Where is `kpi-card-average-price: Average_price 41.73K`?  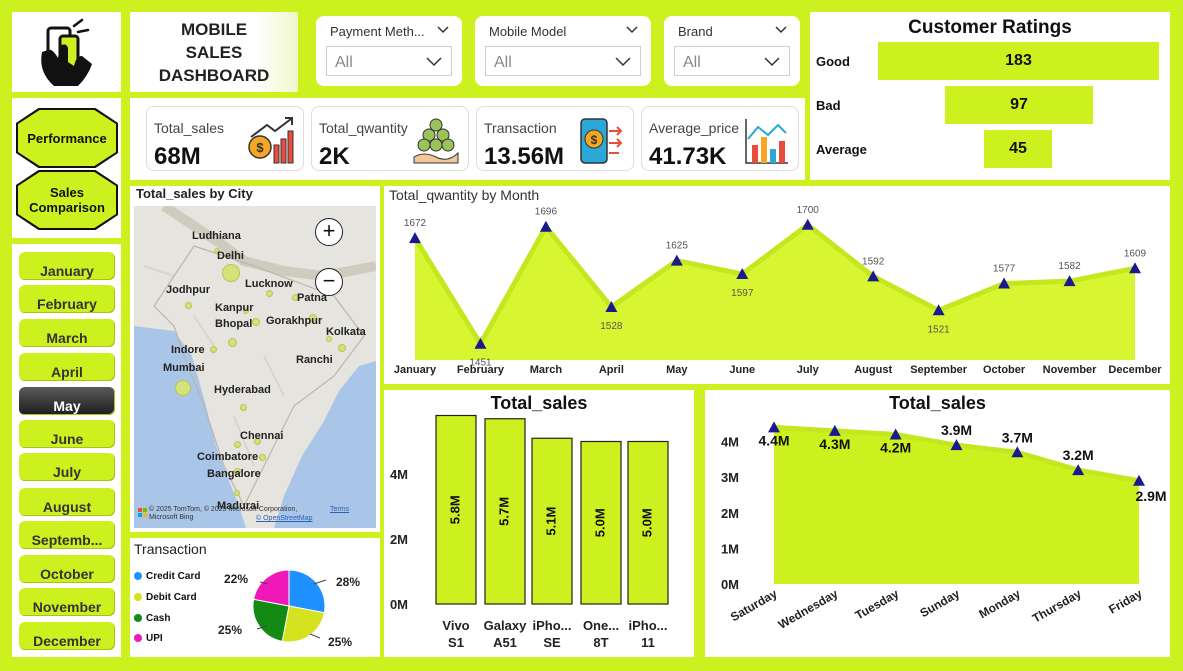 kpi-card-average-price: Average_price 41.73K is located at coordinates (720, 138).